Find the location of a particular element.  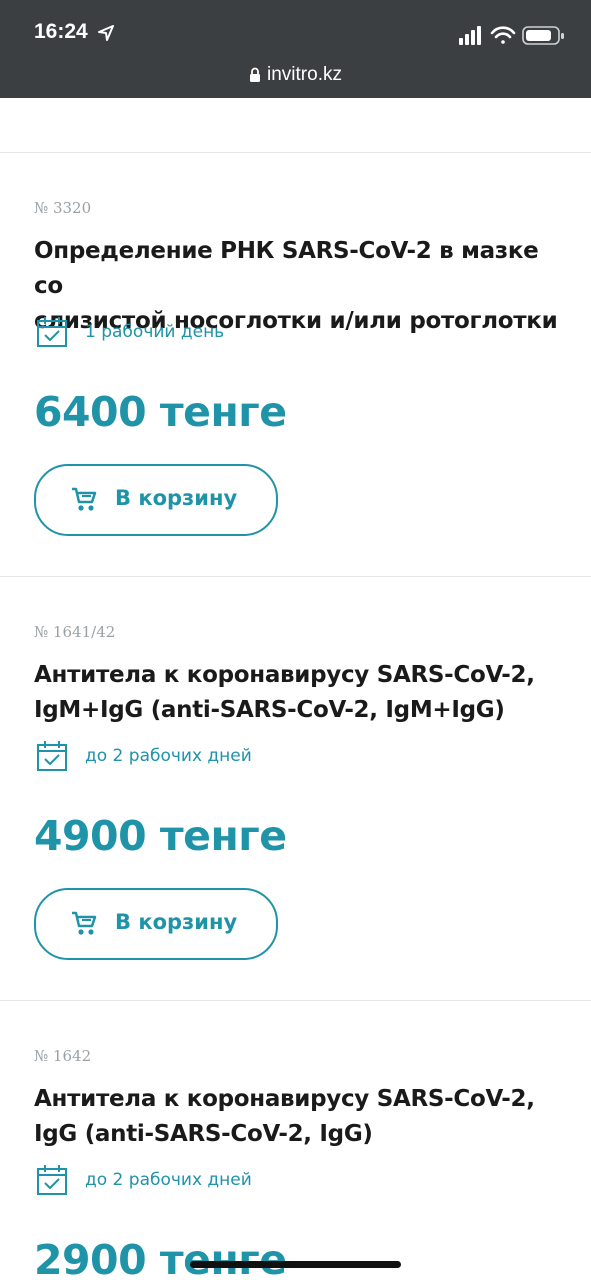

product-price: 6400 тенге is located at coordinates (160, 412).